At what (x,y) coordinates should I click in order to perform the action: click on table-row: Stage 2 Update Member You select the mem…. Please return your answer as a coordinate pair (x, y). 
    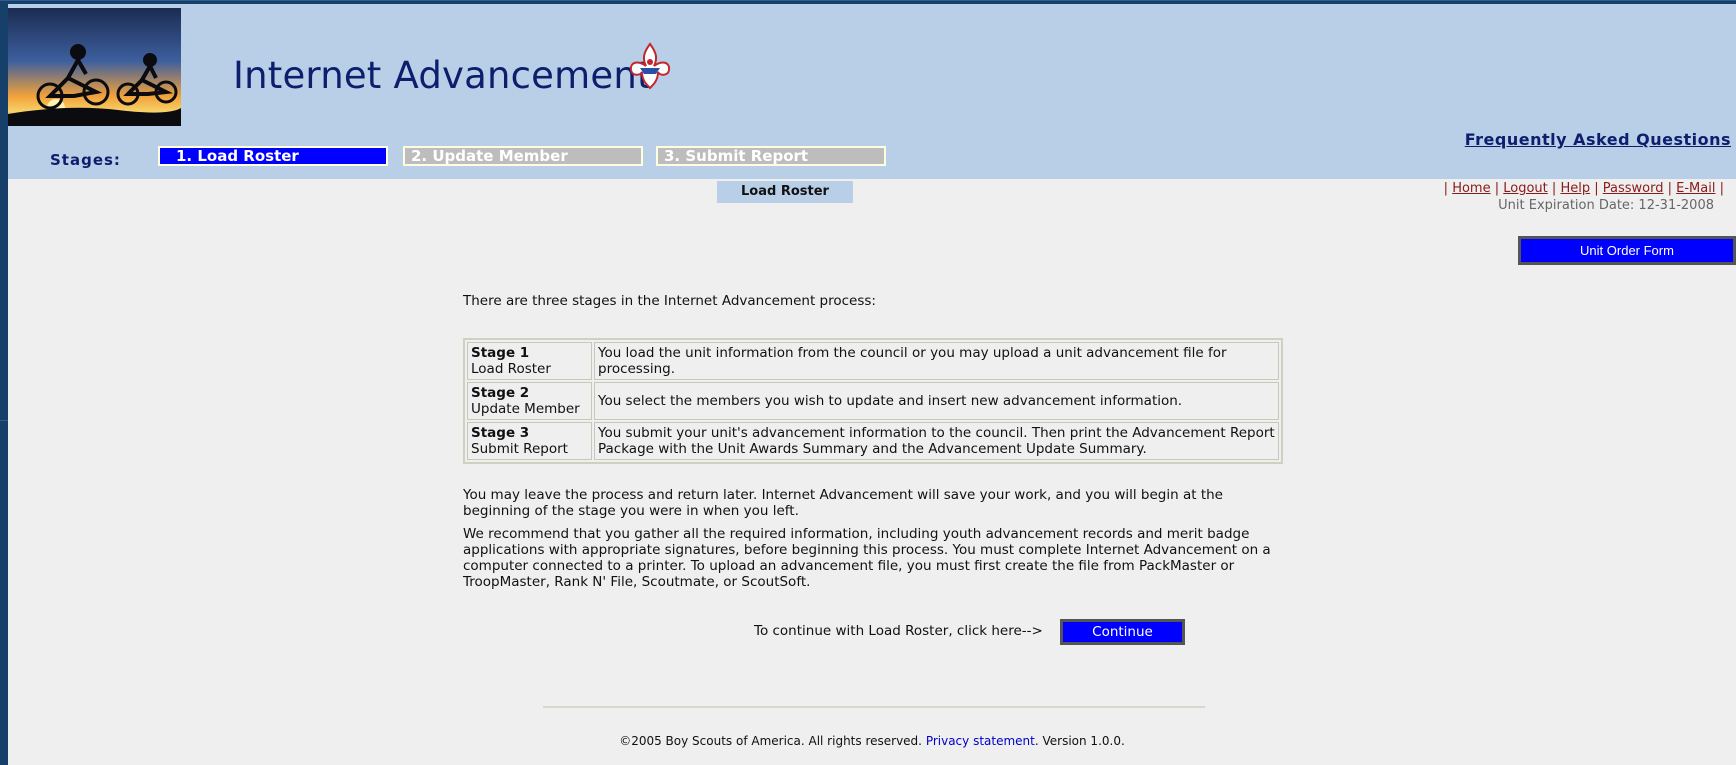
    Looking at the image, I should click on (873, 401).